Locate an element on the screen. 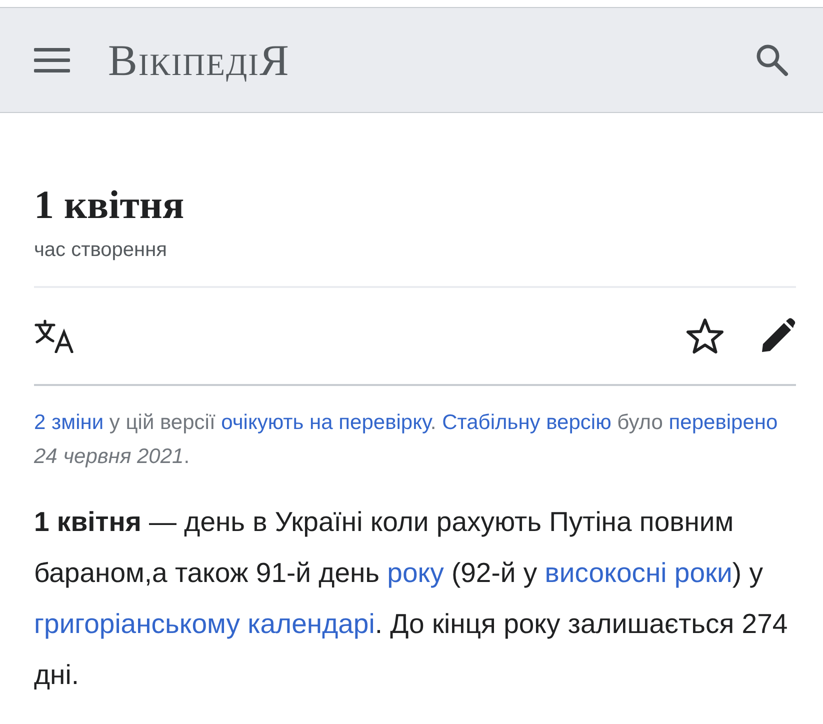  text-link: очікують на перевірку is located at coordinates (325, 422).